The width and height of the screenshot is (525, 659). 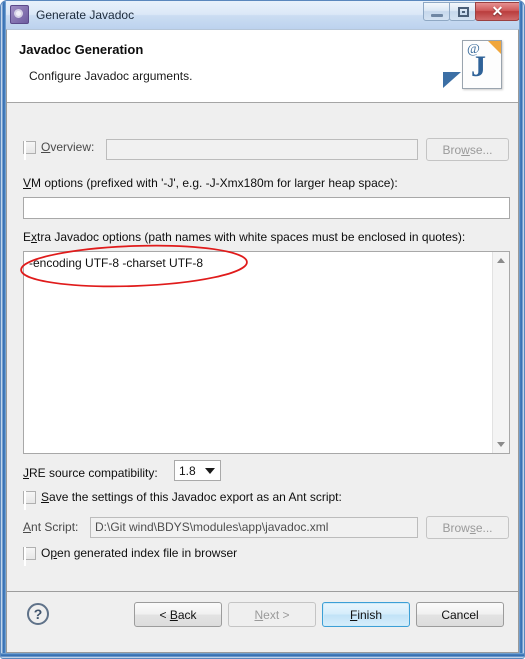 What do you see at coordinates (500, 352) in the screenshot?
I see `extra-options-scrollbar` at bounding box center [500, 352].